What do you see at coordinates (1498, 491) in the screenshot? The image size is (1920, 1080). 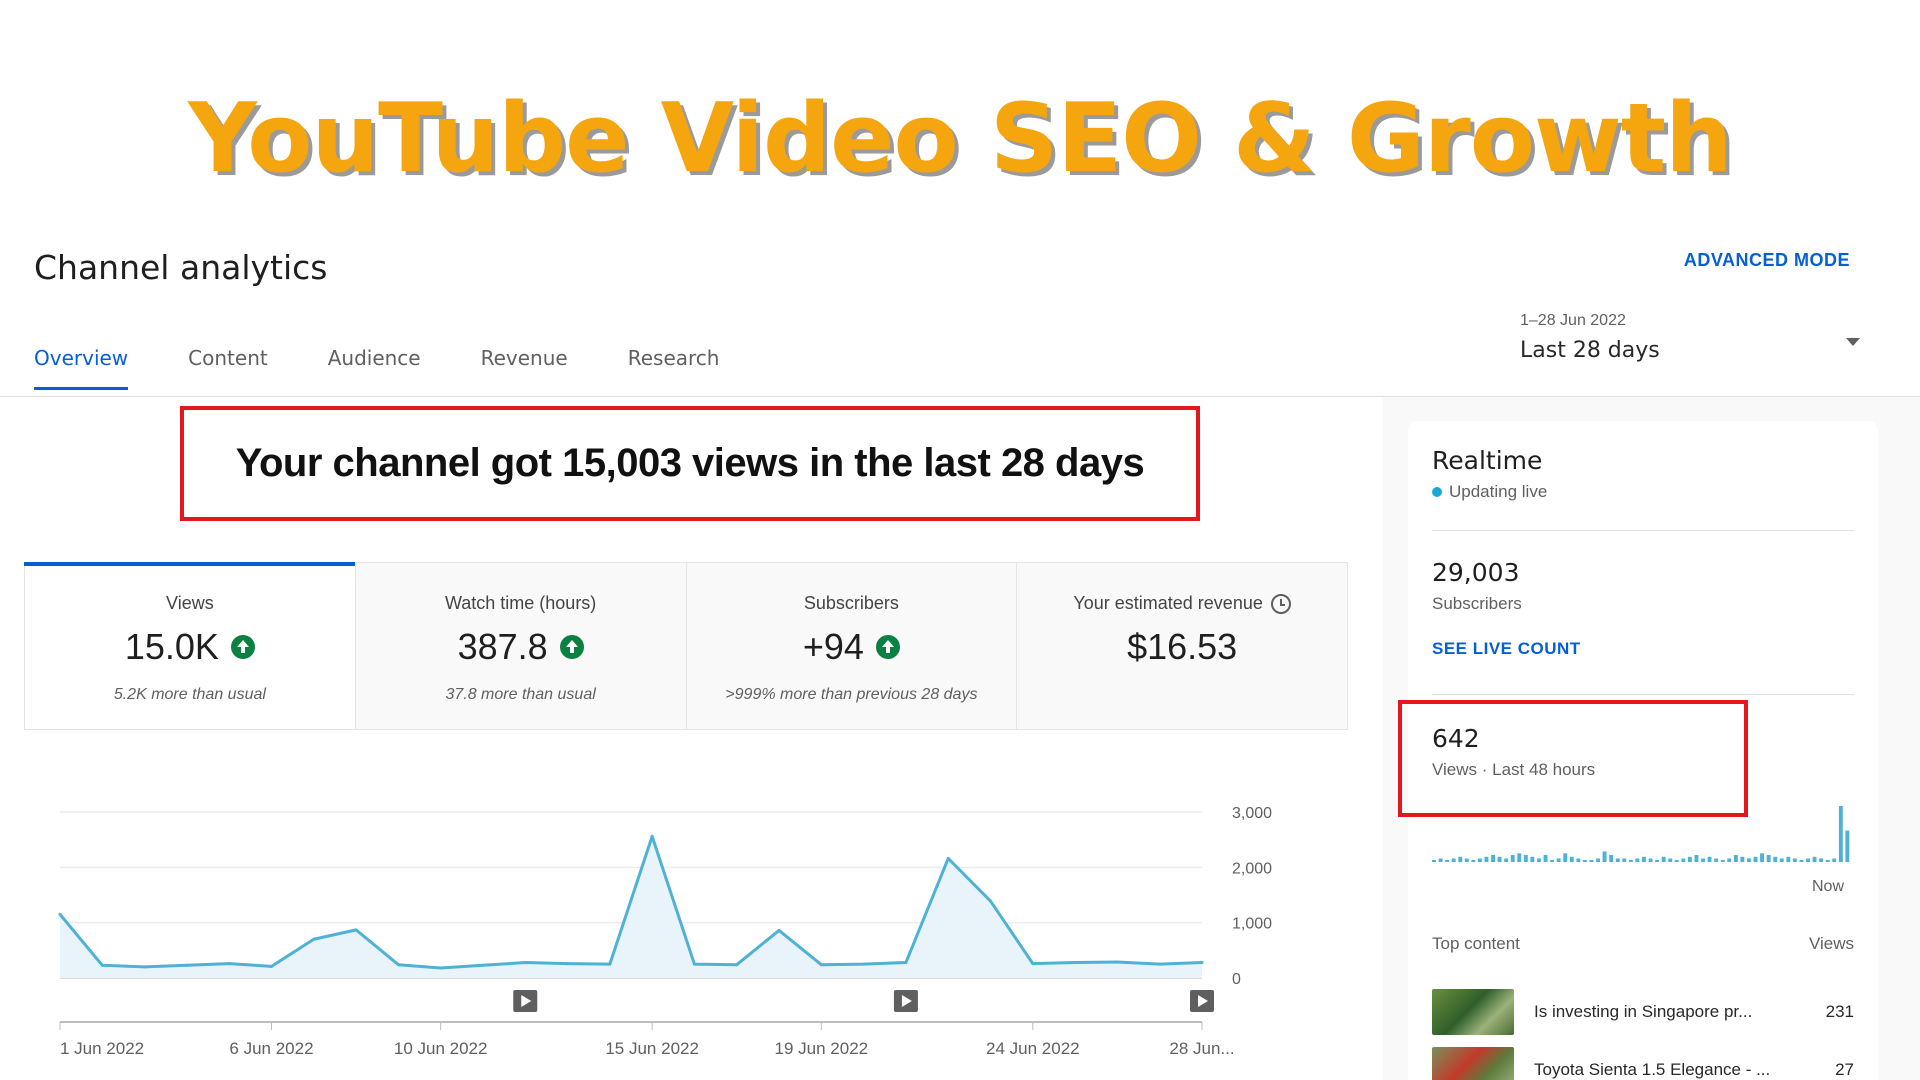 I see `realtime-status-text: Updating live` at bounding box center [1498, 491].